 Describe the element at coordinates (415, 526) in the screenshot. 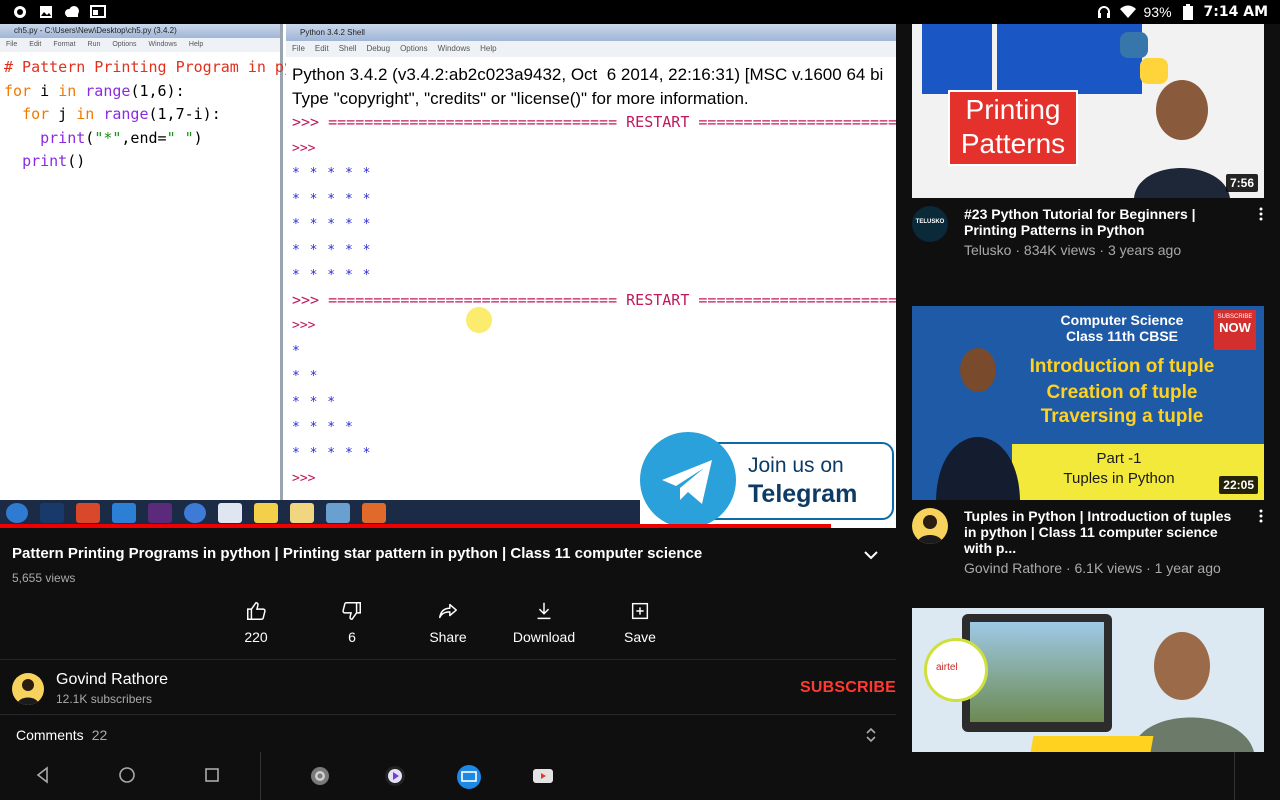

I see `video-progress-fill` at that location.